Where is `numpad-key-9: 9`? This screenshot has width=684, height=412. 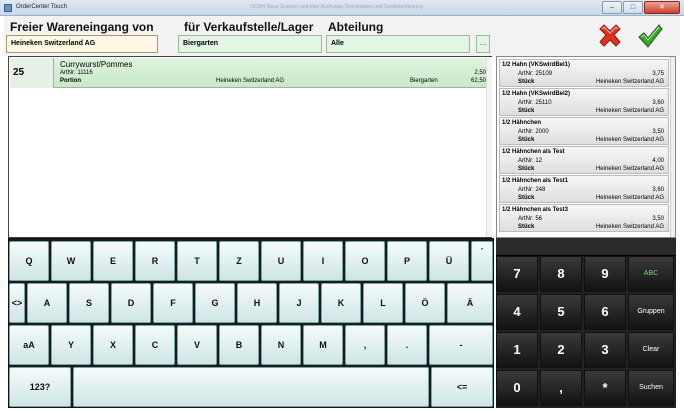
numpad-key-9: 9 is located at coordinates (605, 274).